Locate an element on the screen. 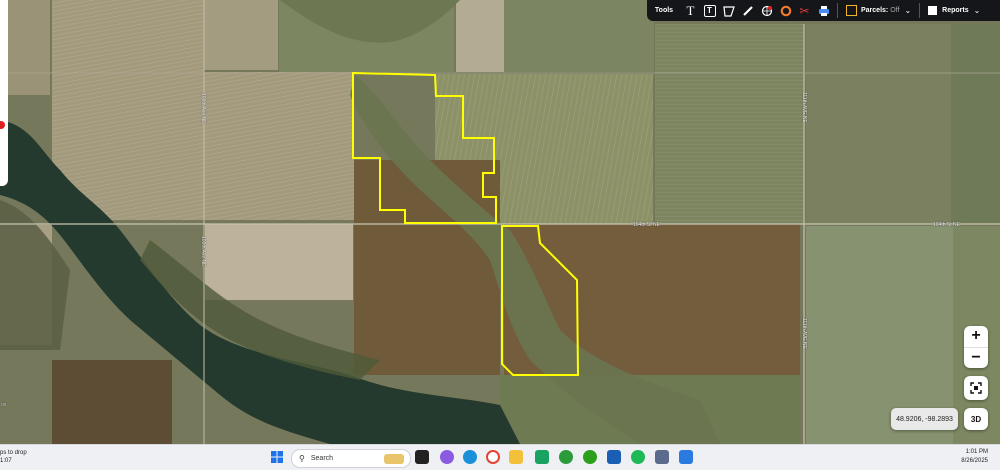 Image resolution: width=1000 pixels, height=470 pixels. clock-time: 1:01 PM is located at coordinates (976, 452).